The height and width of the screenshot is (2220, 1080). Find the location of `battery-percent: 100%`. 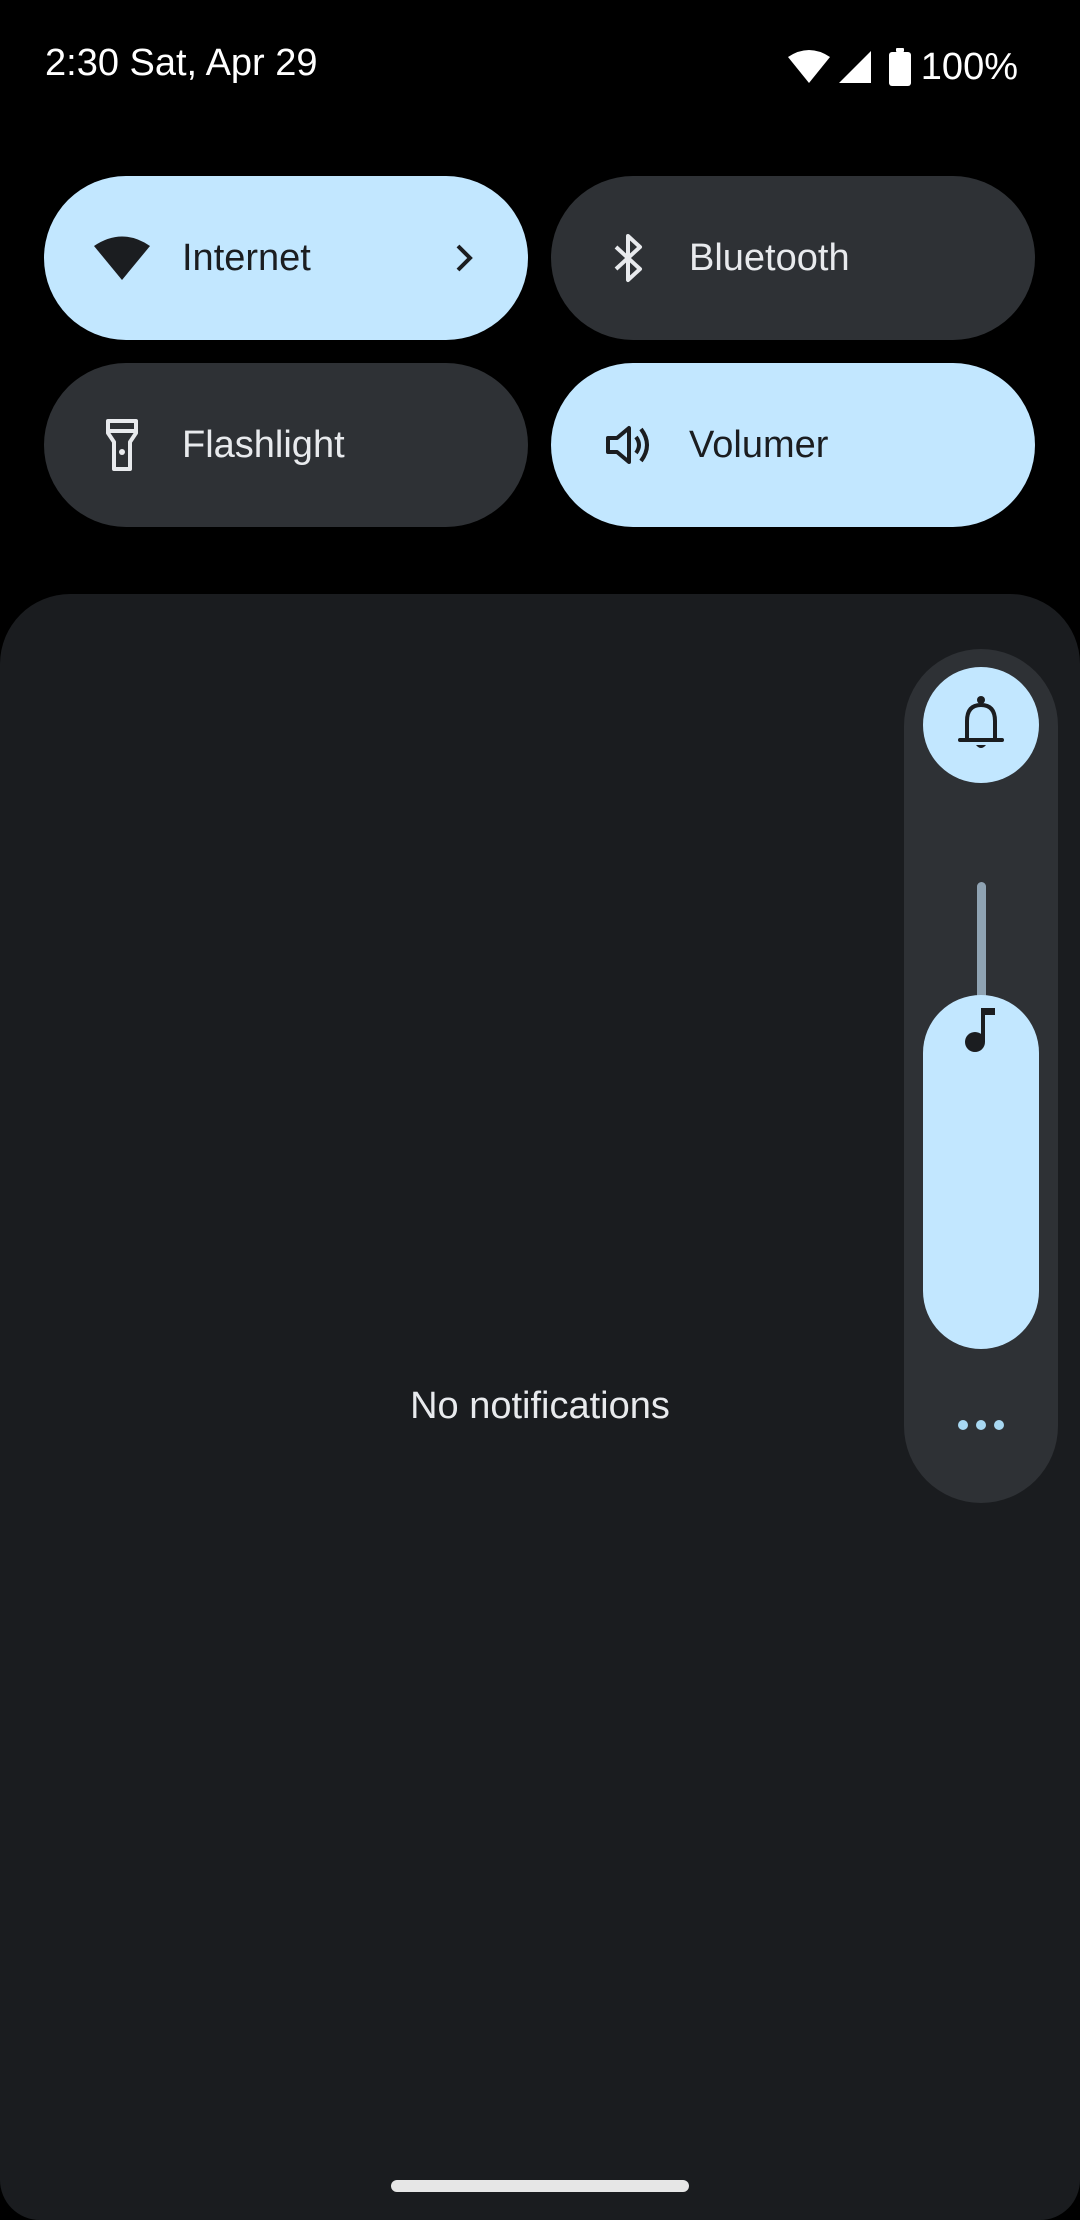

battery-percent: 100% is located at coordinates (969, 66).